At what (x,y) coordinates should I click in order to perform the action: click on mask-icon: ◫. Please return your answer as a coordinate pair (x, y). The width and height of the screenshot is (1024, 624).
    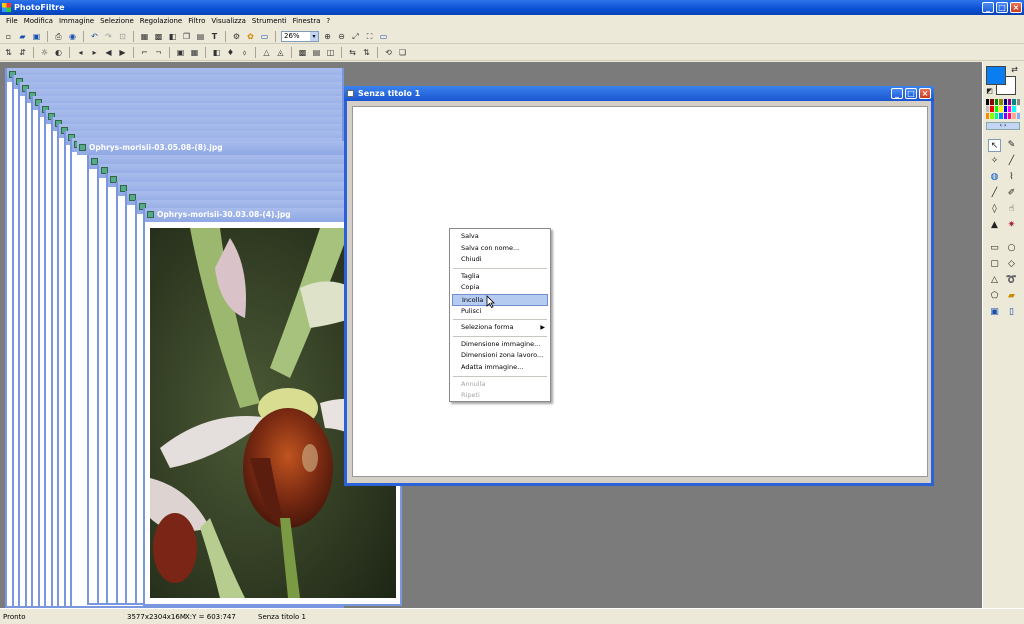
    Looking at the image, I should click on (330, 52).